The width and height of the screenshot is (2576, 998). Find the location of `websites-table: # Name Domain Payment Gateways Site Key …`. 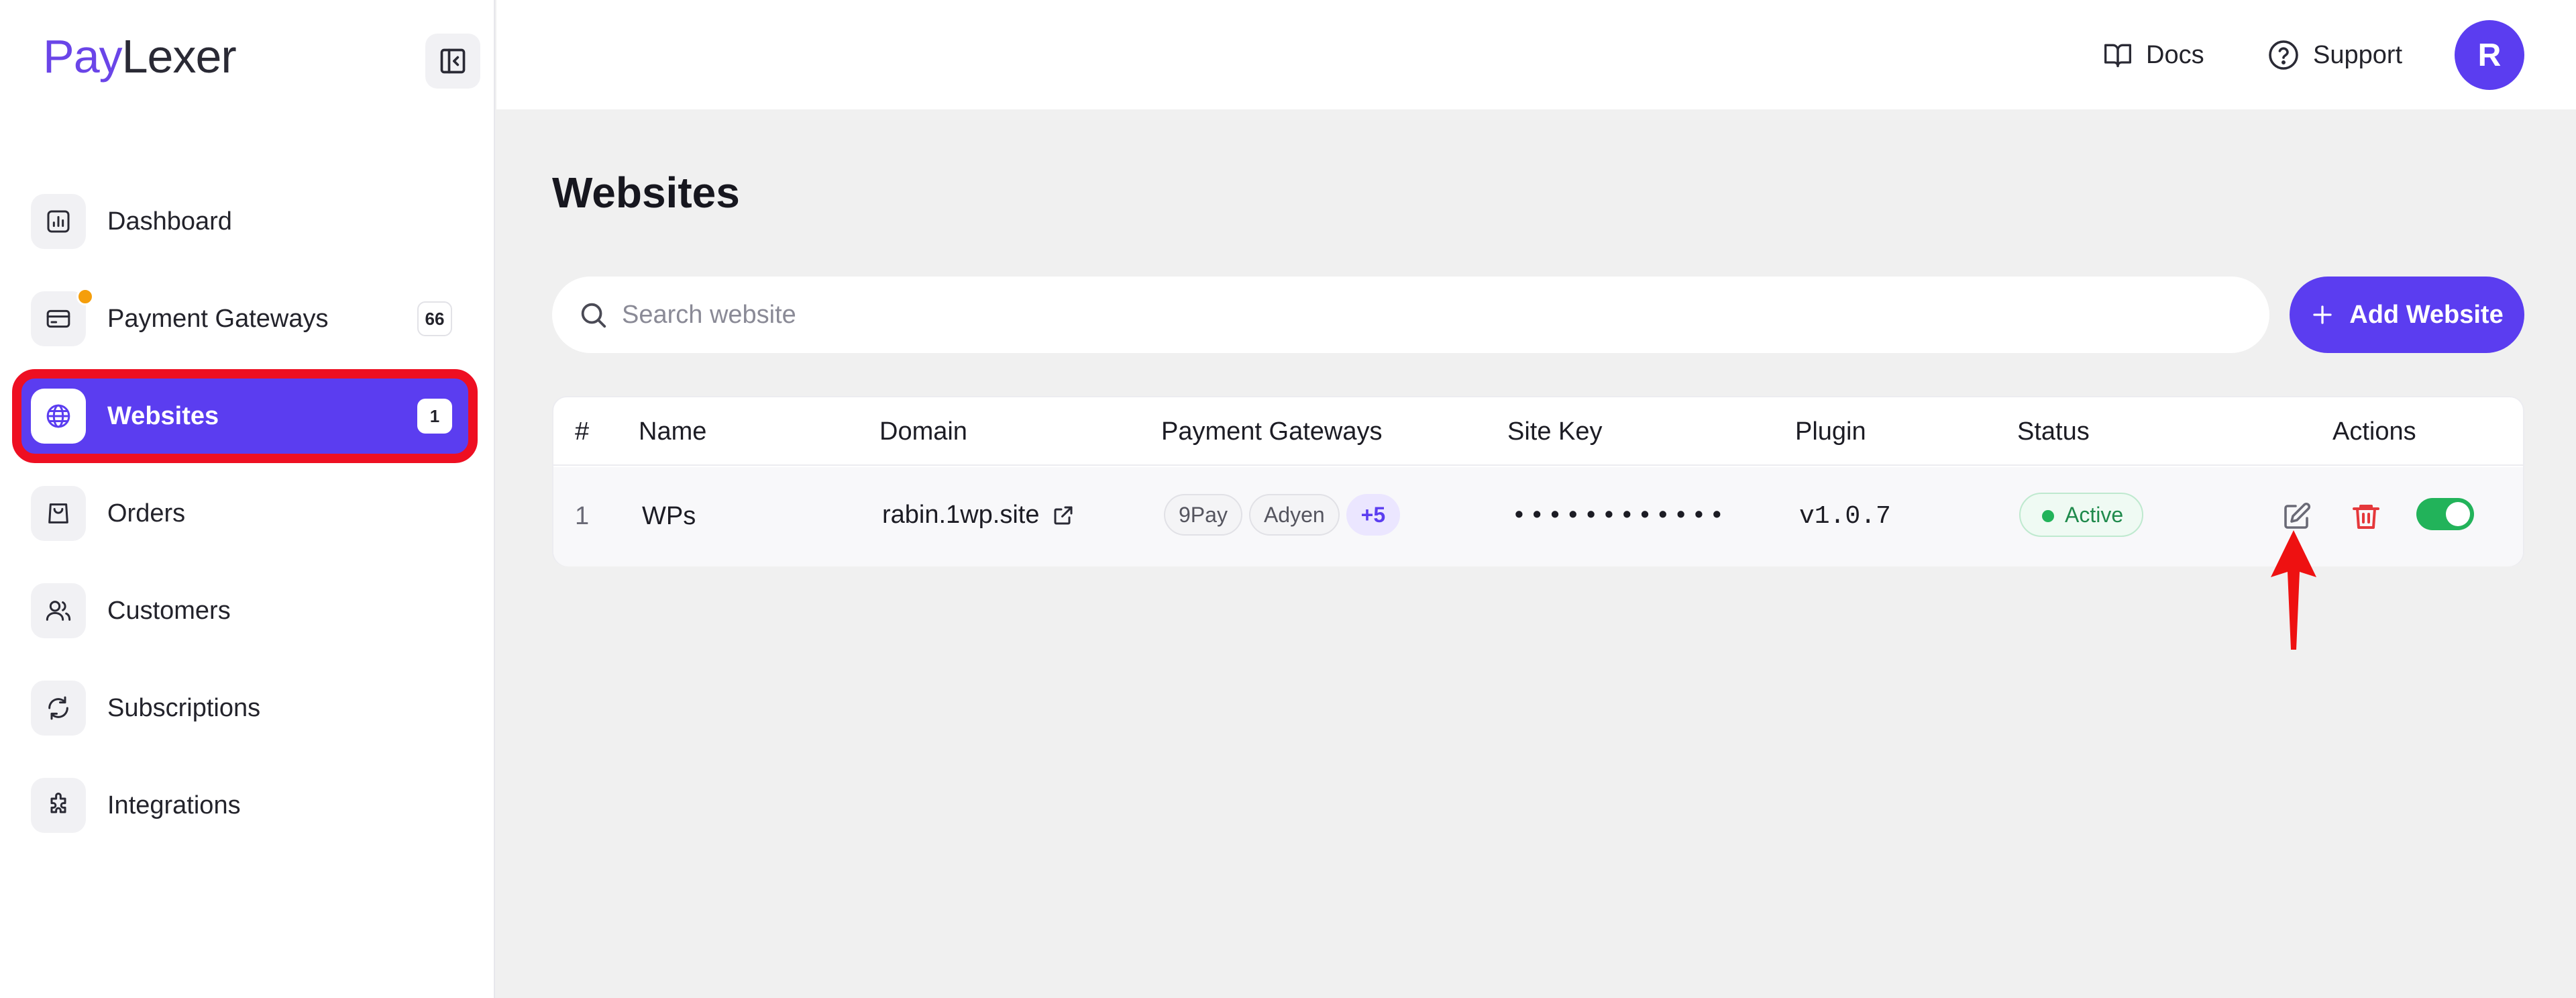

websites-table: # Name Domain Payment Gateways Site Key … is located at coordinates (1538, 481).